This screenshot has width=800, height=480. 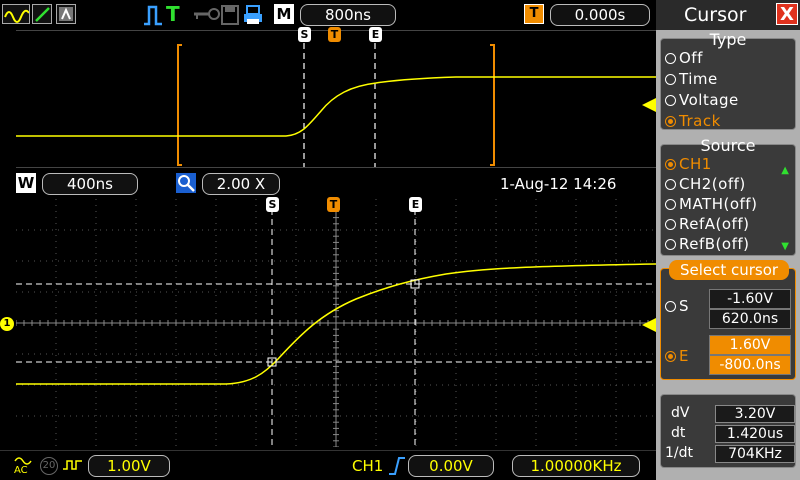 What do you see at coordinates (702, 100) in the screenshot?
I see `type-option-voltage: Voltage` at bounding box center [702, 100].